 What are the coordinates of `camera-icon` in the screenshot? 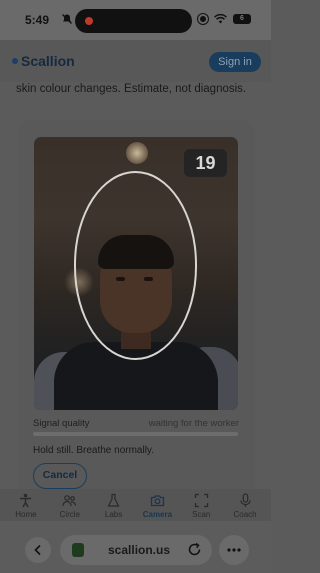 It's located at (157, 501).